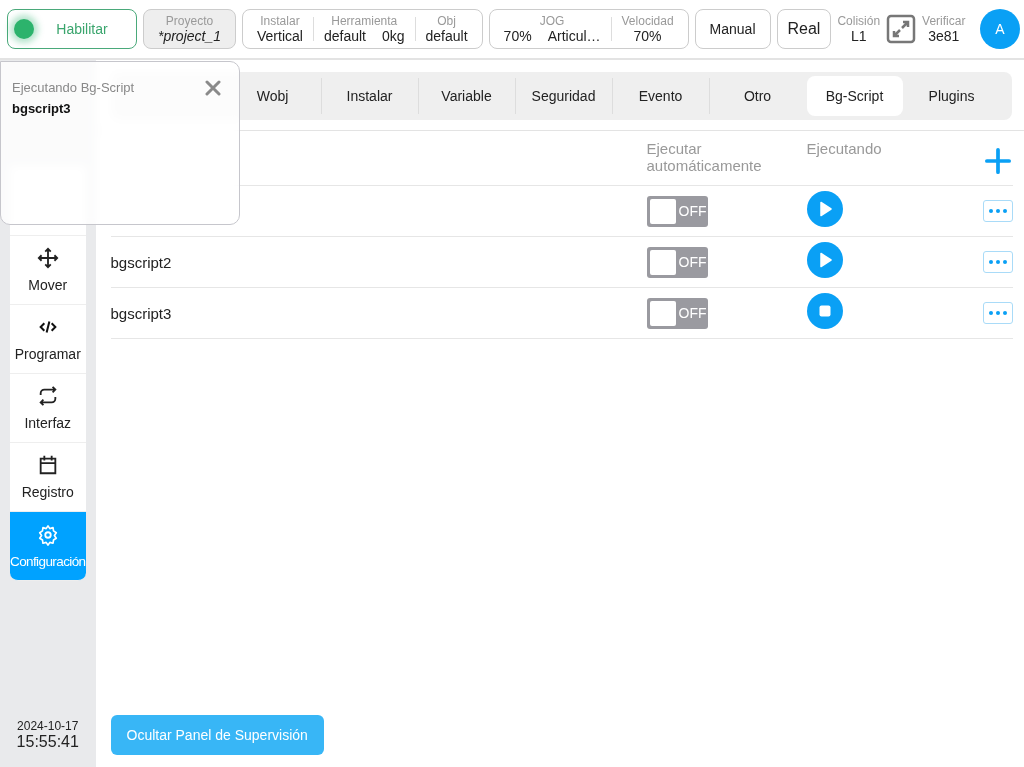  What do you see at coordinates (466, 96) in the screenshot?
I see `tab: Variable` at bounding box center [466, 96].